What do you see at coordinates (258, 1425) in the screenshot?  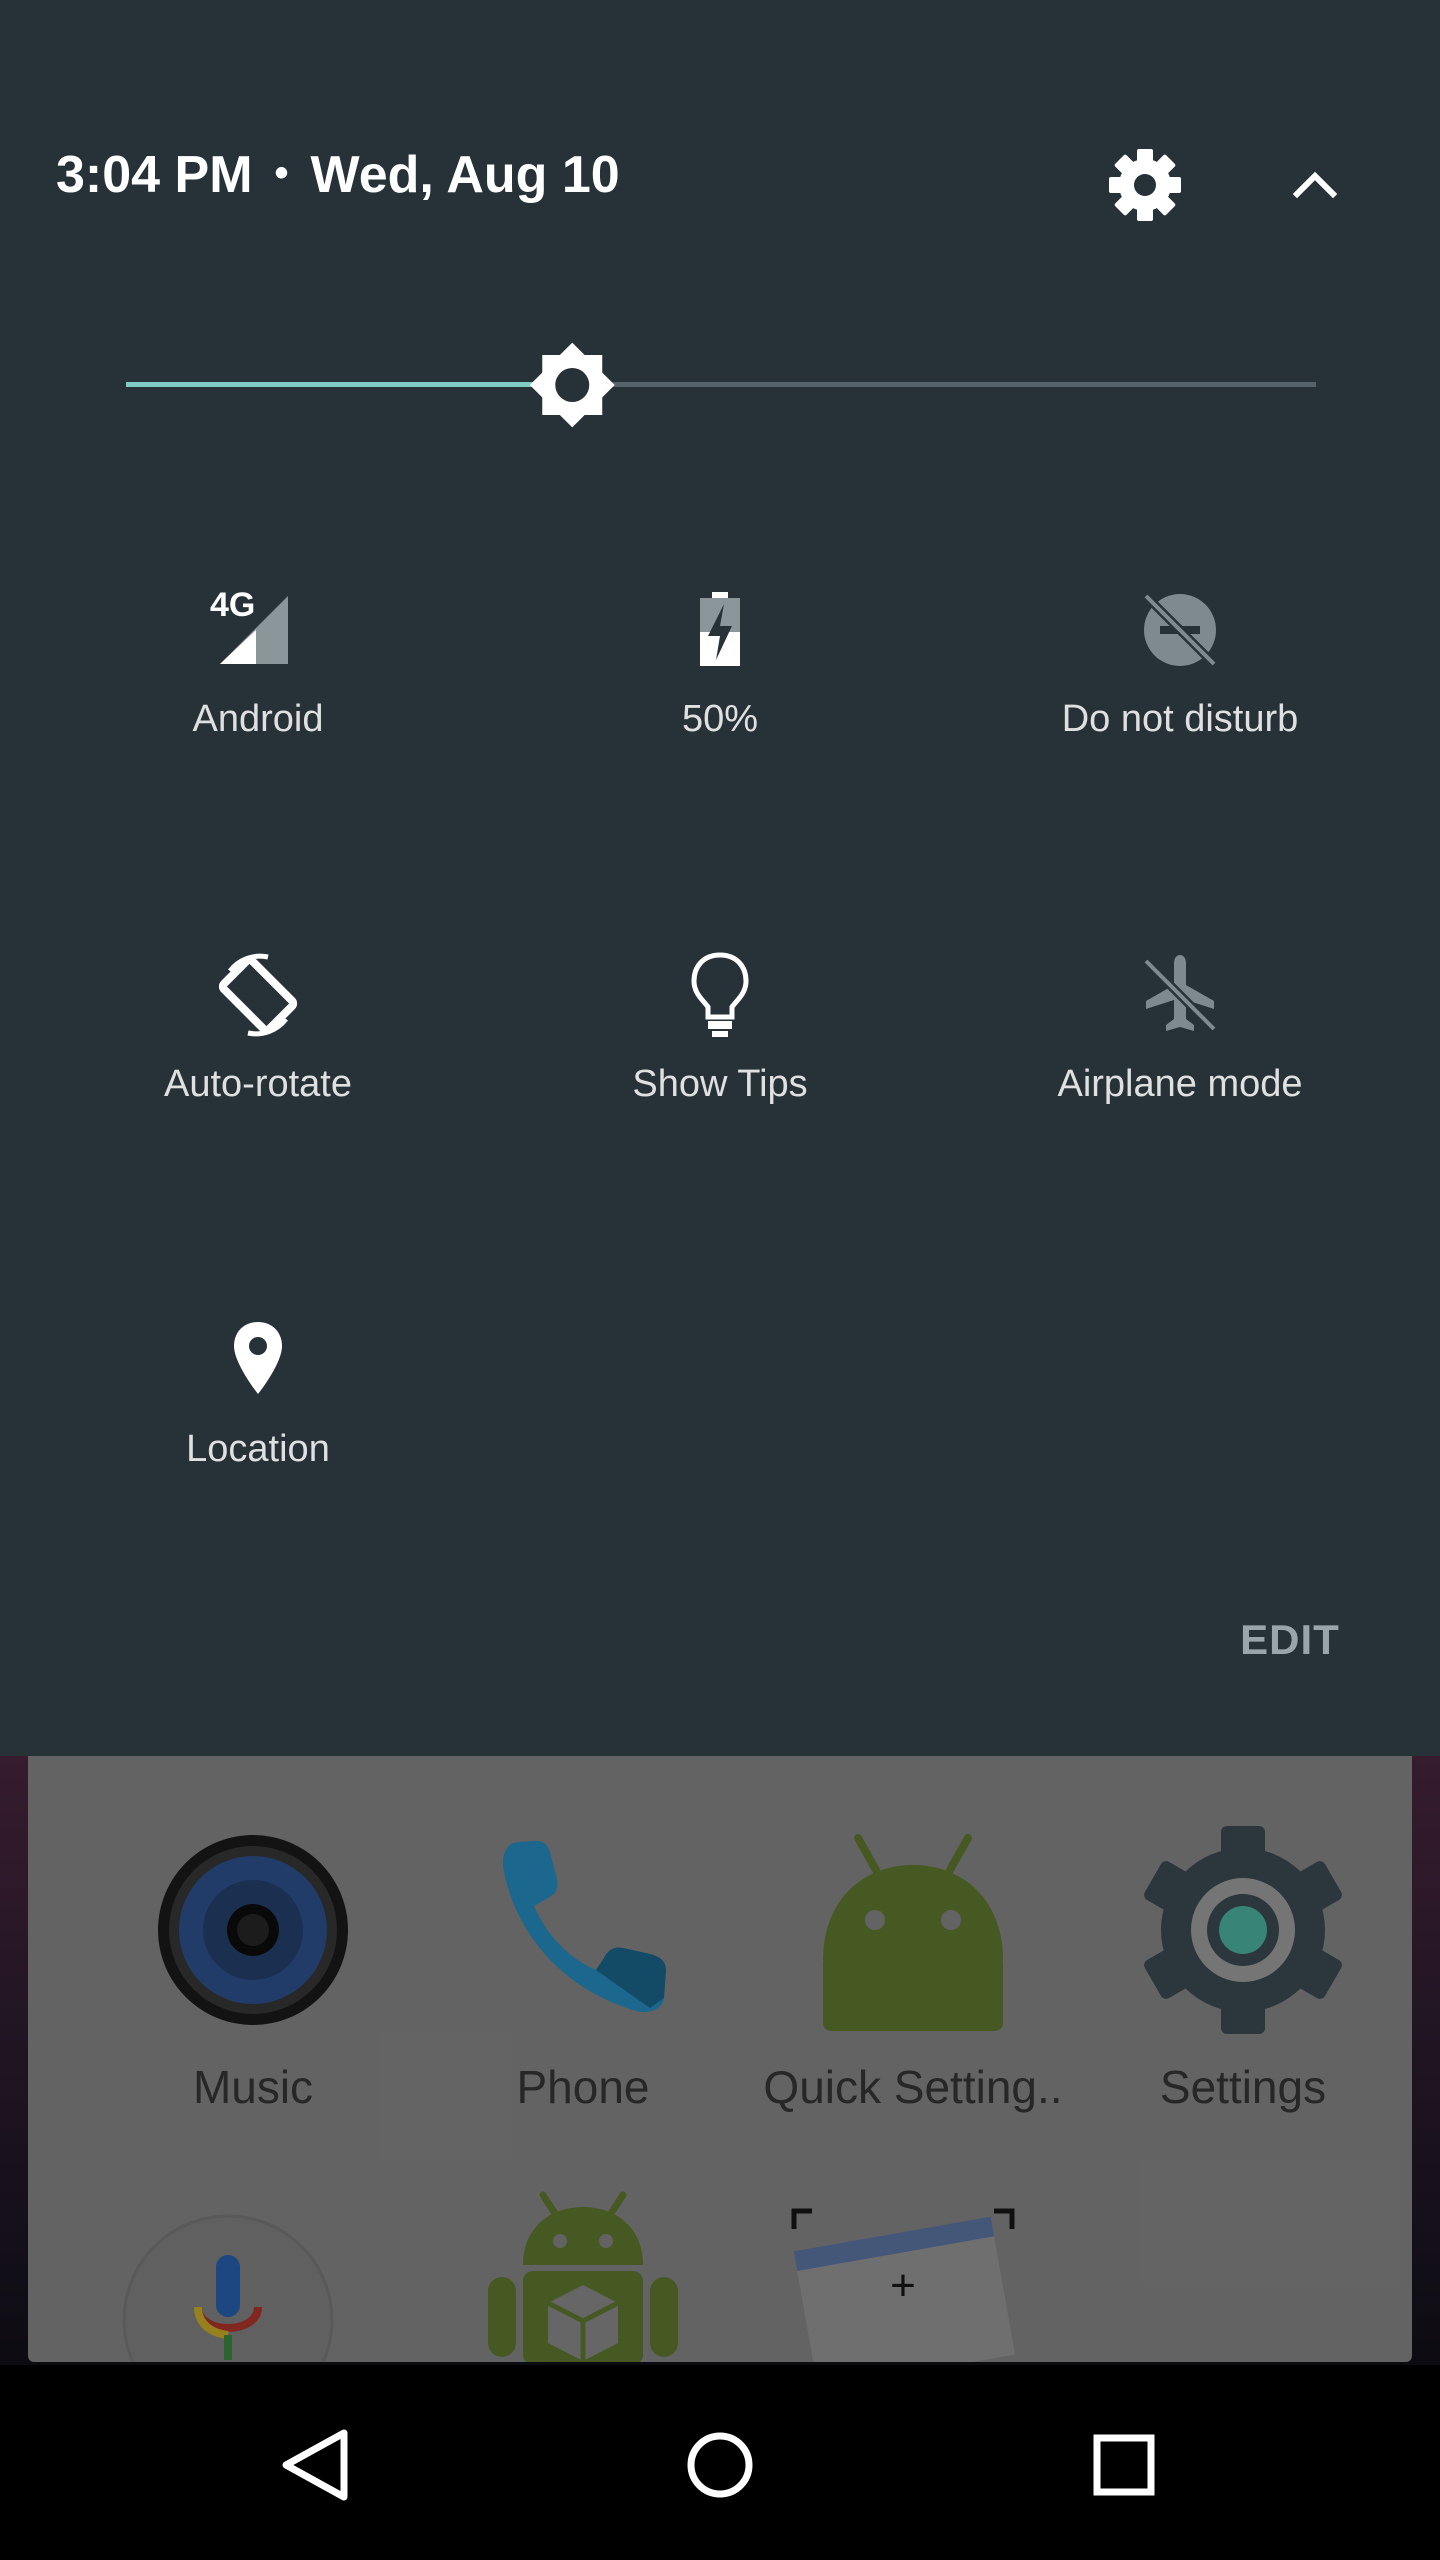 I see `tile-location: Location` at bounding box center [258, 1425].